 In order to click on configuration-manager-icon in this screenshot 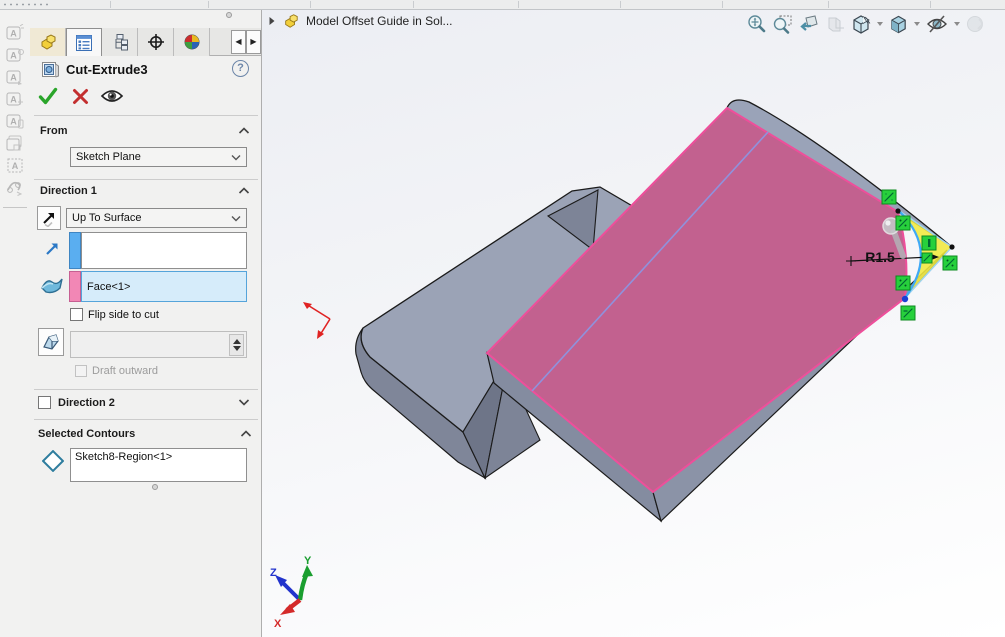, I will do `click(121, 42)`.